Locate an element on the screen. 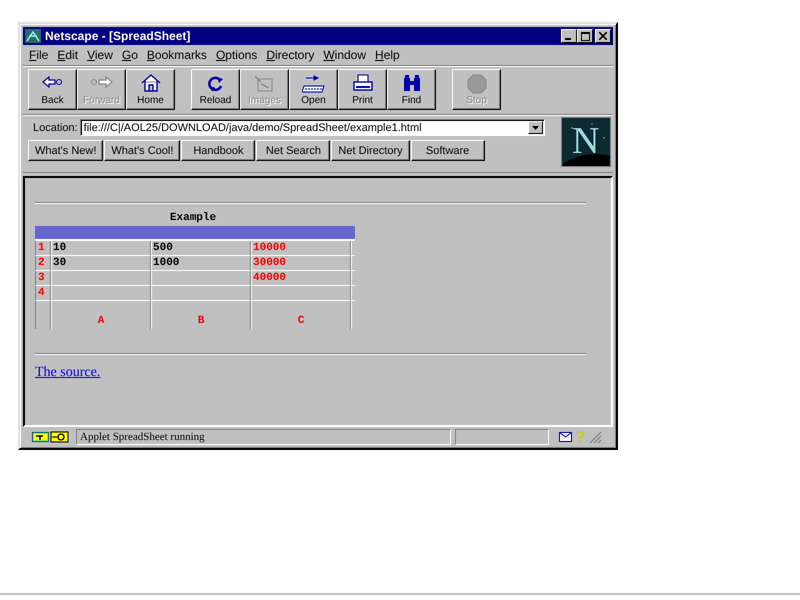 The image size is (800, 600). resize-grip-icon is located at coordinates (595, 437).